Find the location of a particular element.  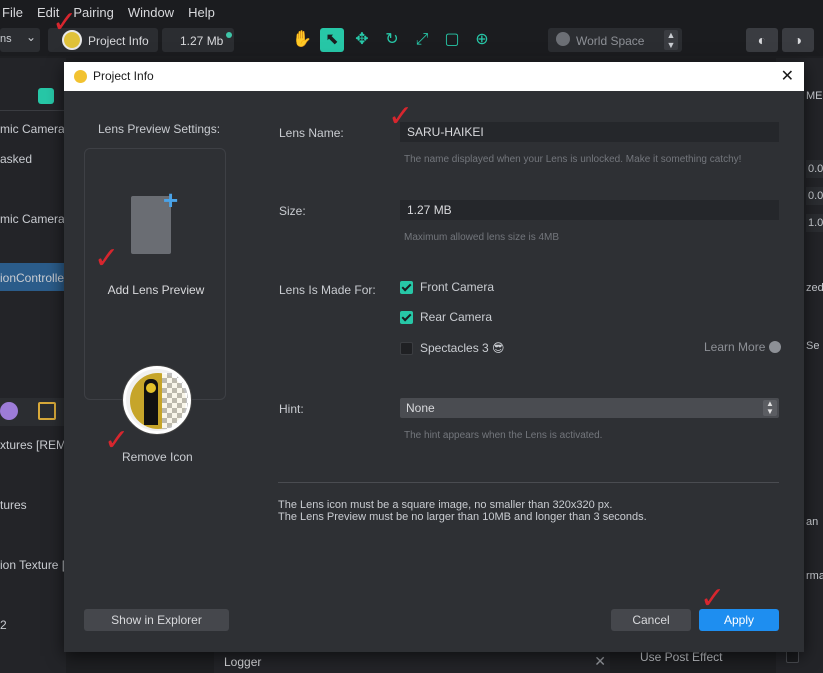

list-item: tures is located at coordinates (13, 505).